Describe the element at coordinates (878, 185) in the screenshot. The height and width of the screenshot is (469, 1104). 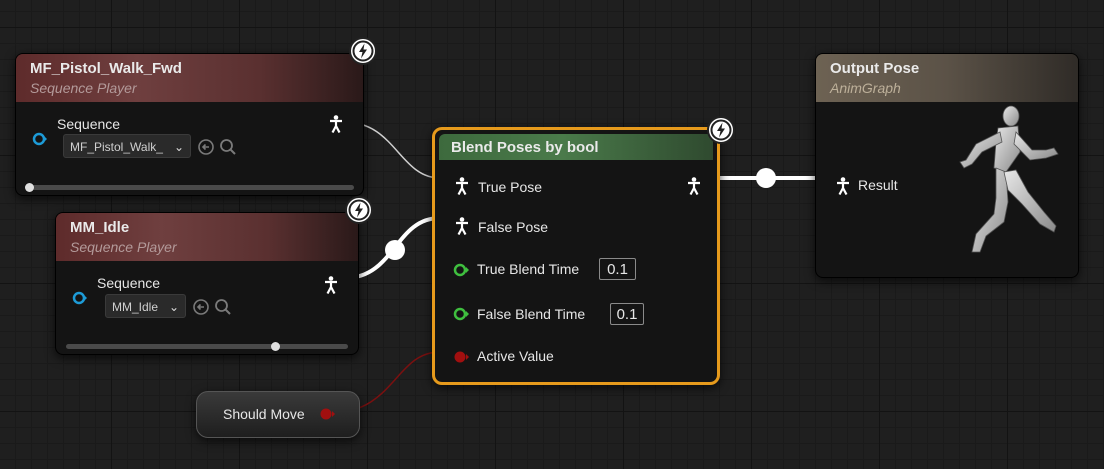
I see `result-label: Result` at that location.